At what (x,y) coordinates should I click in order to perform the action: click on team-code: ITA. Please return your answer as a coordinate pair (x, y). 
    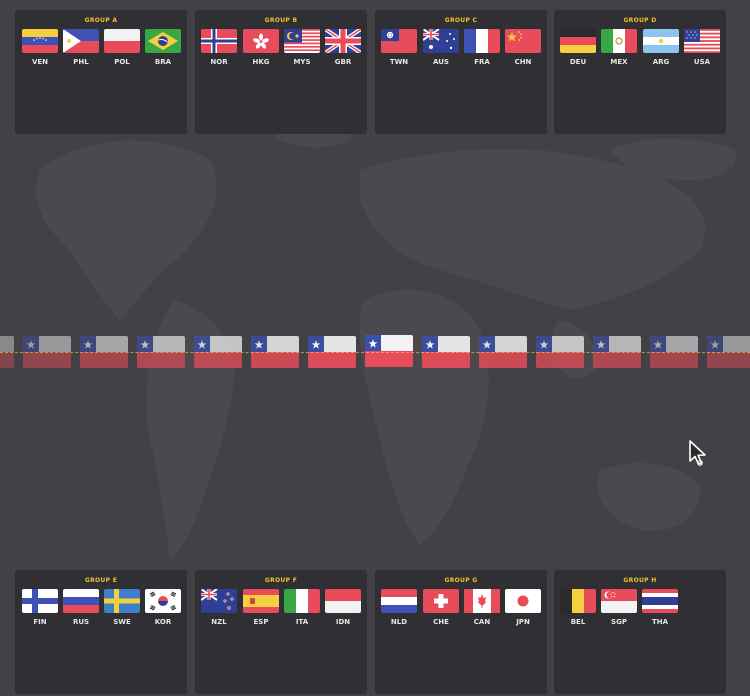
    Looking at the image, I should click on (302, 622).